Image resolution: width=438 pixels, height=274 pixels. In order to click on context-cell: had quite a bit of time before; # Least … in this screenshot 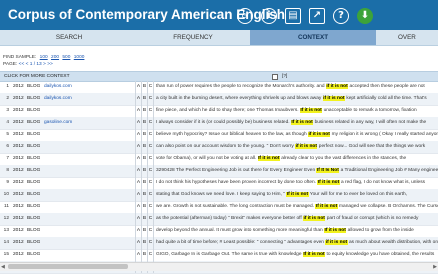, I will do `click(297, 243)`.